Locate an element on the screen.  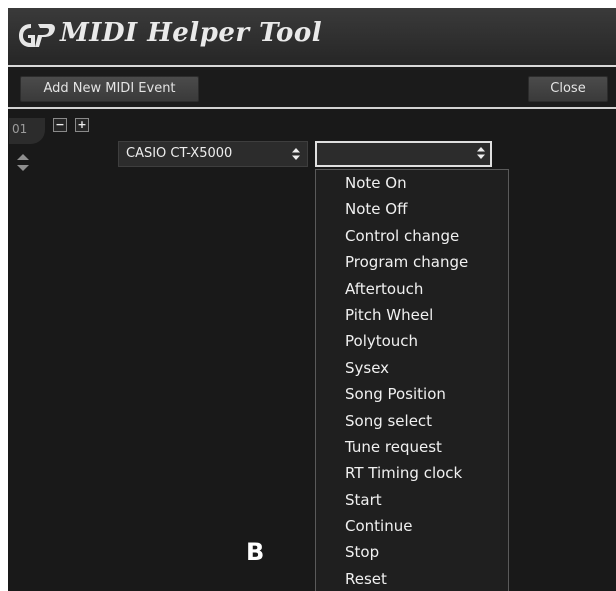
add-midi-event-button: Add New MIDI Event is located at coordinates (109, 89).